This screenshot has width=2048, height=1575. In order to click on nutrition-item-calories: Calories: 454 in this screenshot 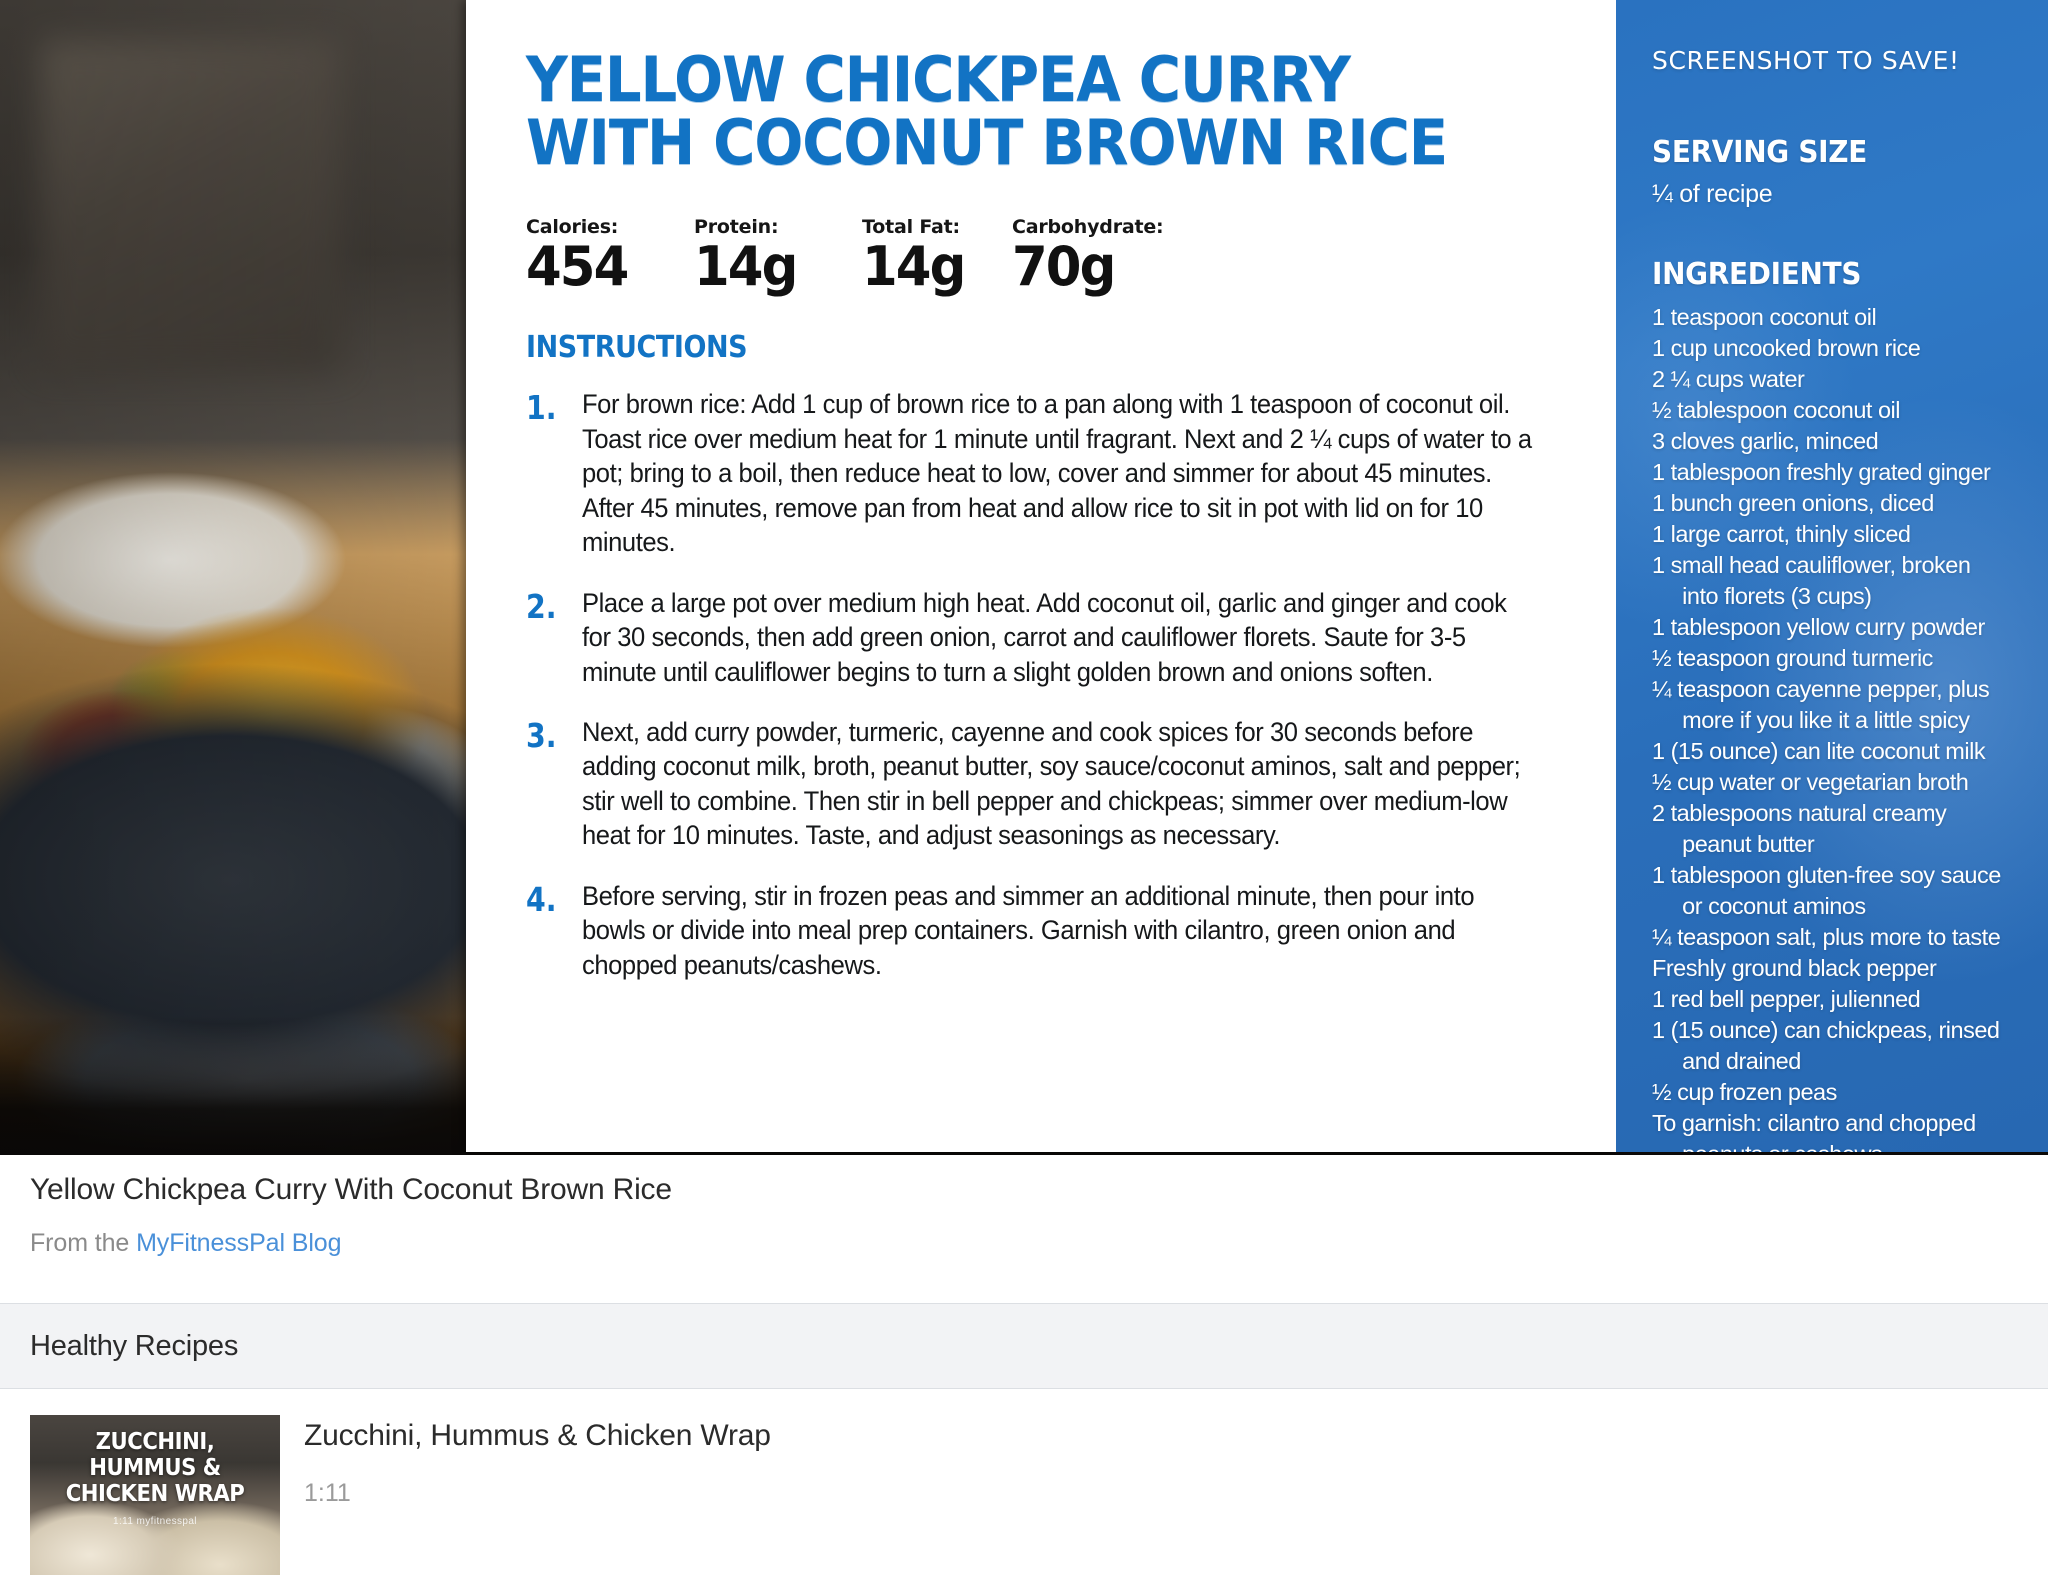, I will do `click(610, 255)`.